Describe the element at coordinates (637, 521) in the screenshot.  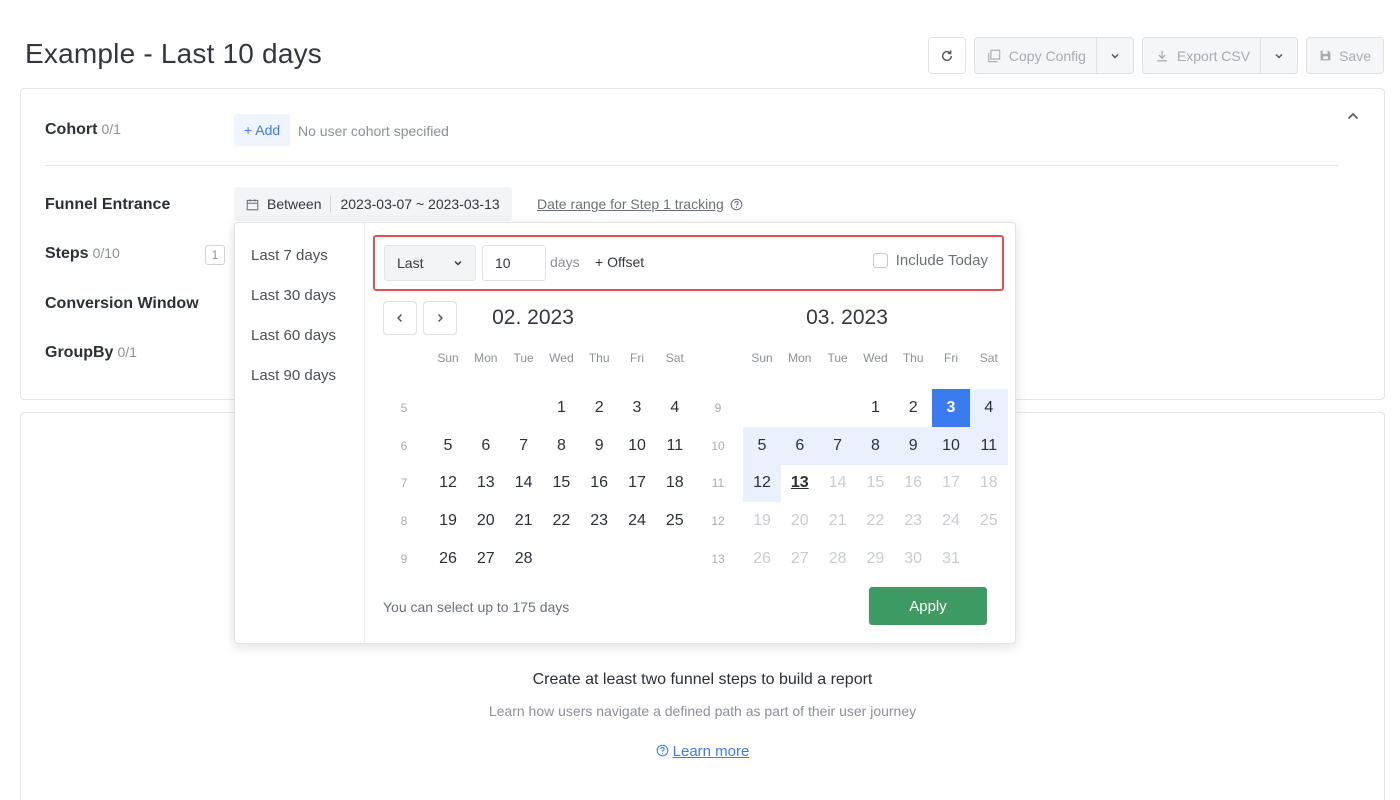
I see `calendar-day: 24` at that location.